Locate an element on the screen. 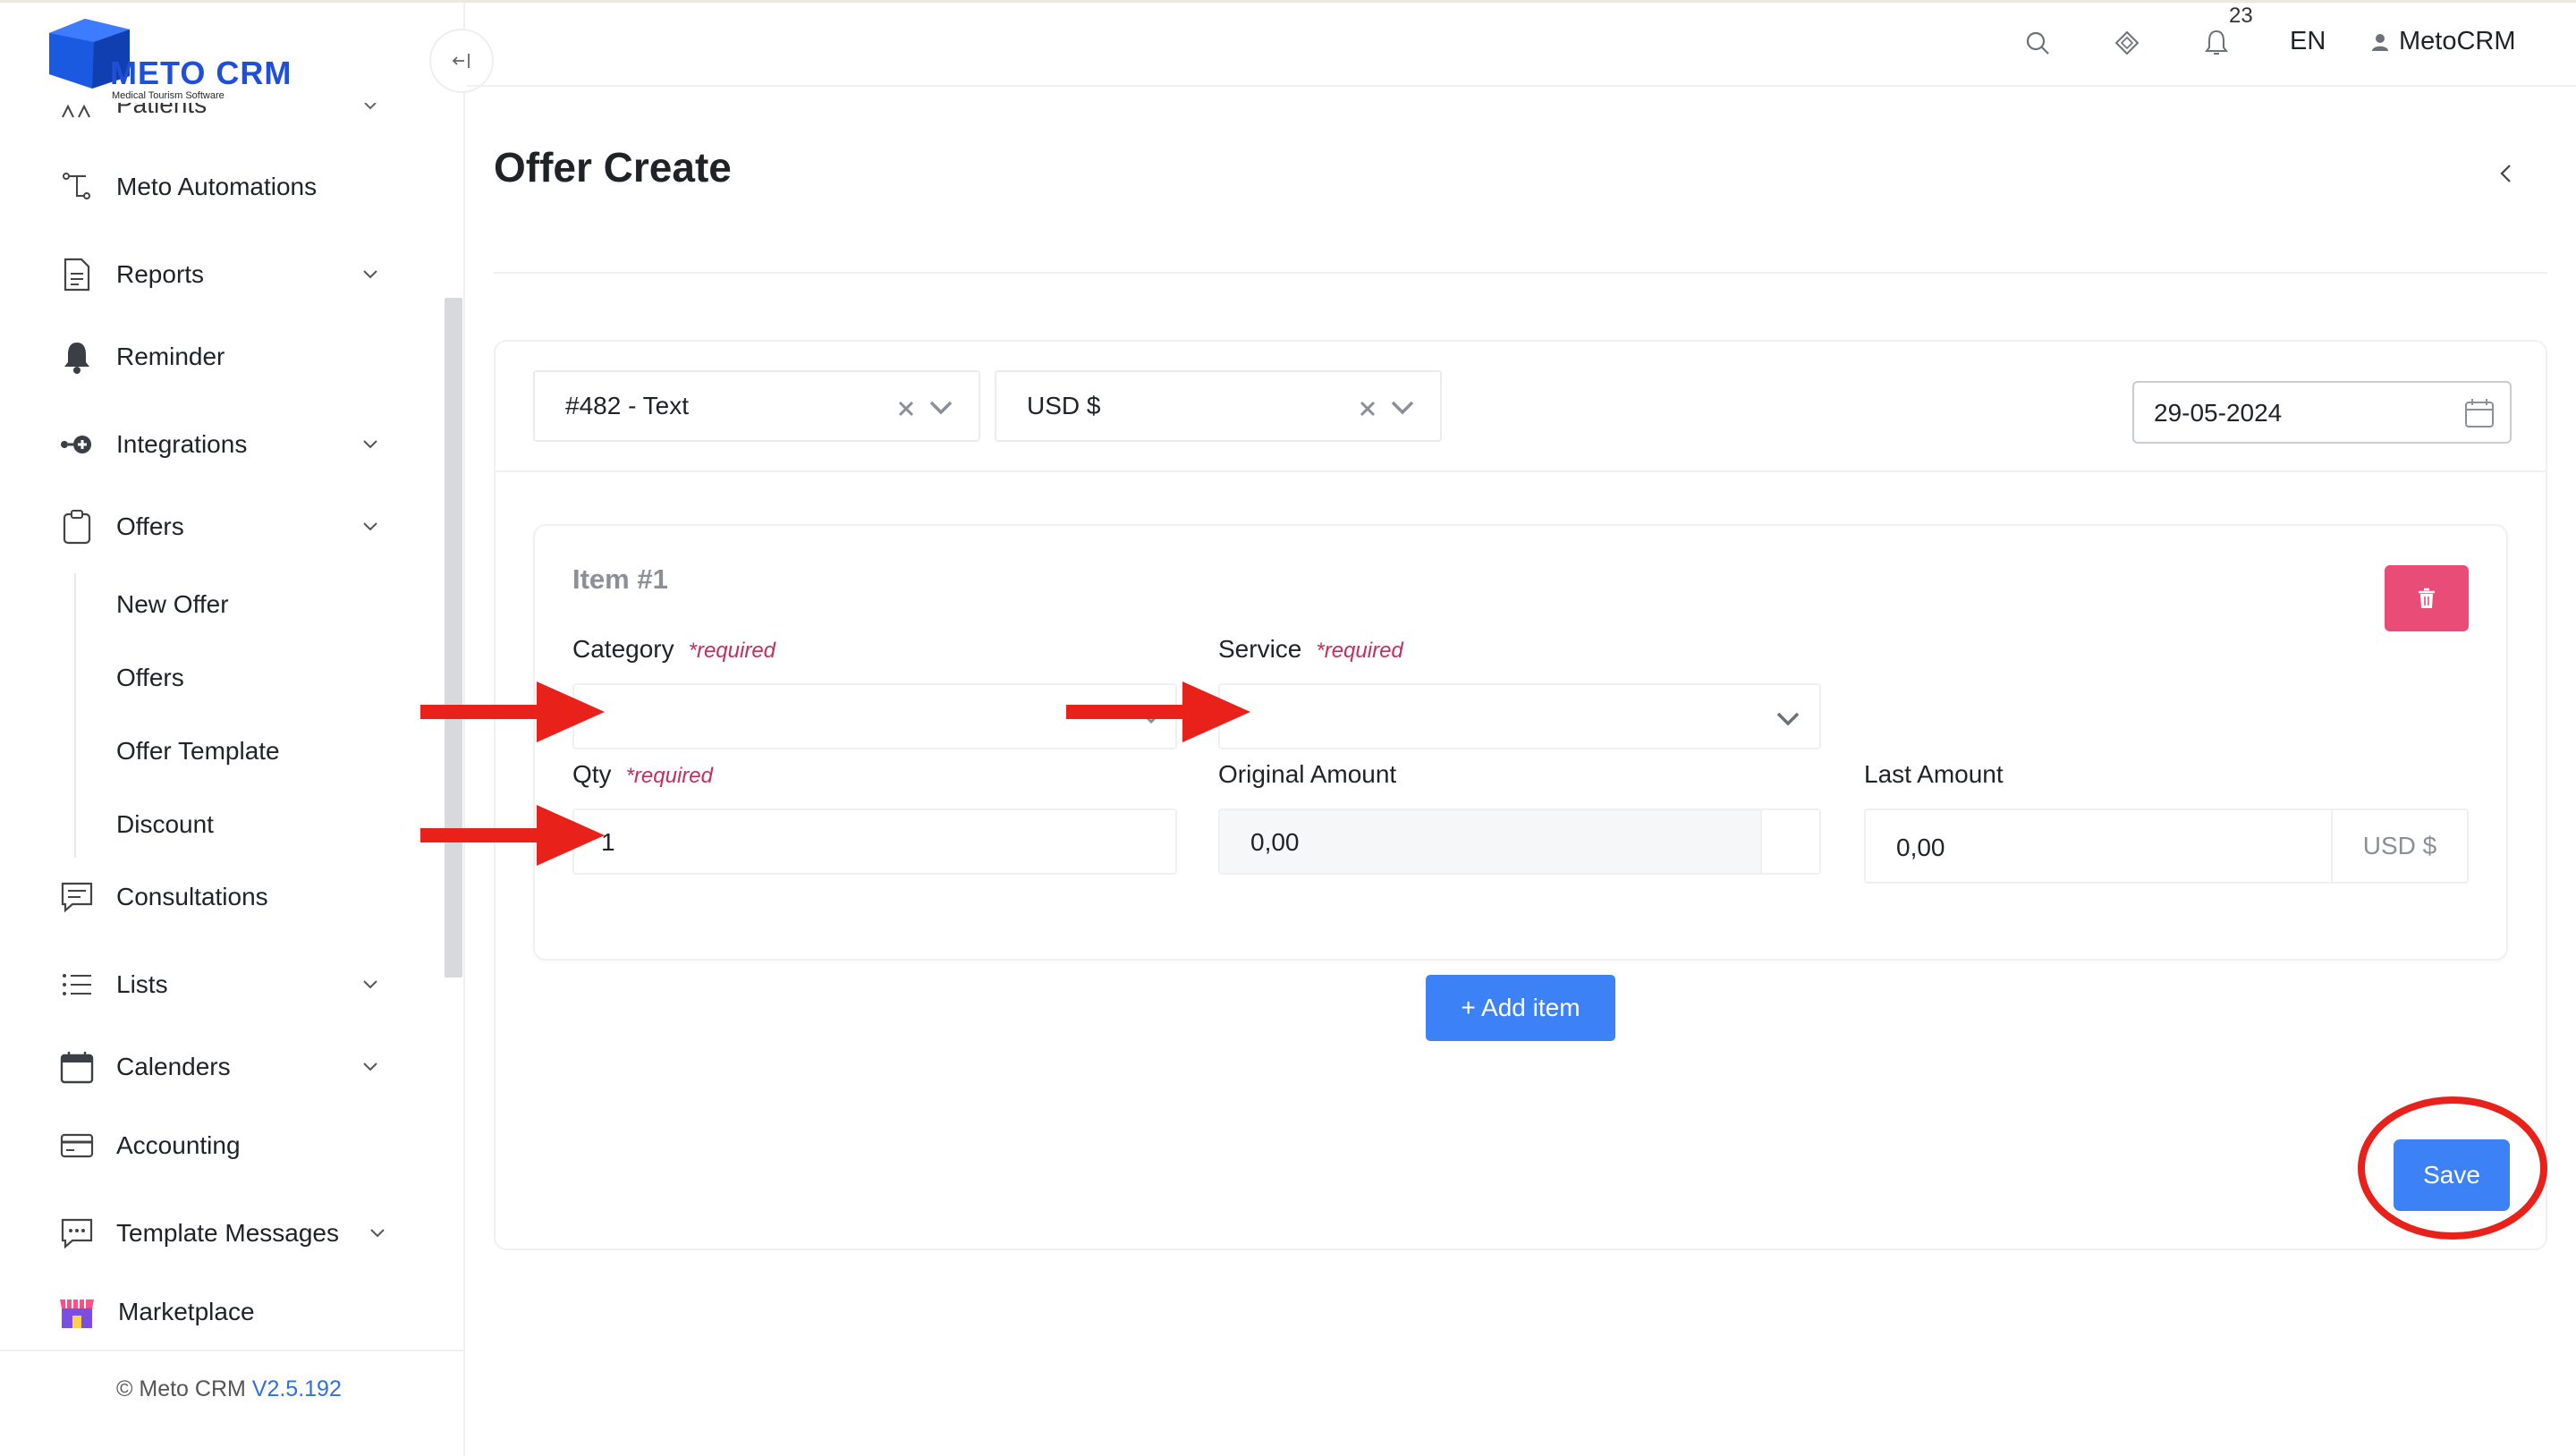 This screenshot has width=2576, height=1456. sidebar-item-label: Marketplace is located at coordinates (186, 1311).